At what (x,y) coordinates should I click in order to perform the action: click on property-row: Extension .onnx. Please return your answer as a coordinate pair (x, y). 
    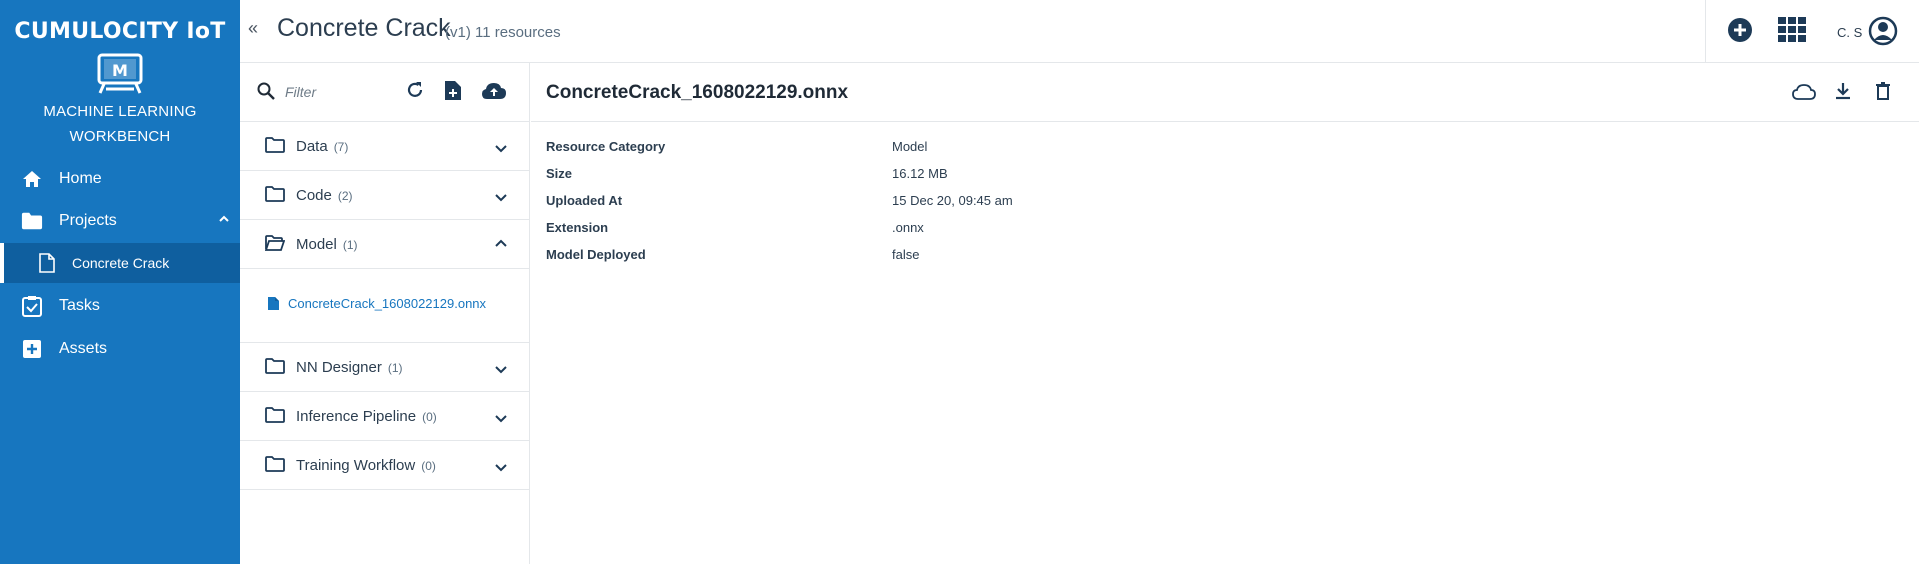
    Looking at the image, I should click on (735, 227).